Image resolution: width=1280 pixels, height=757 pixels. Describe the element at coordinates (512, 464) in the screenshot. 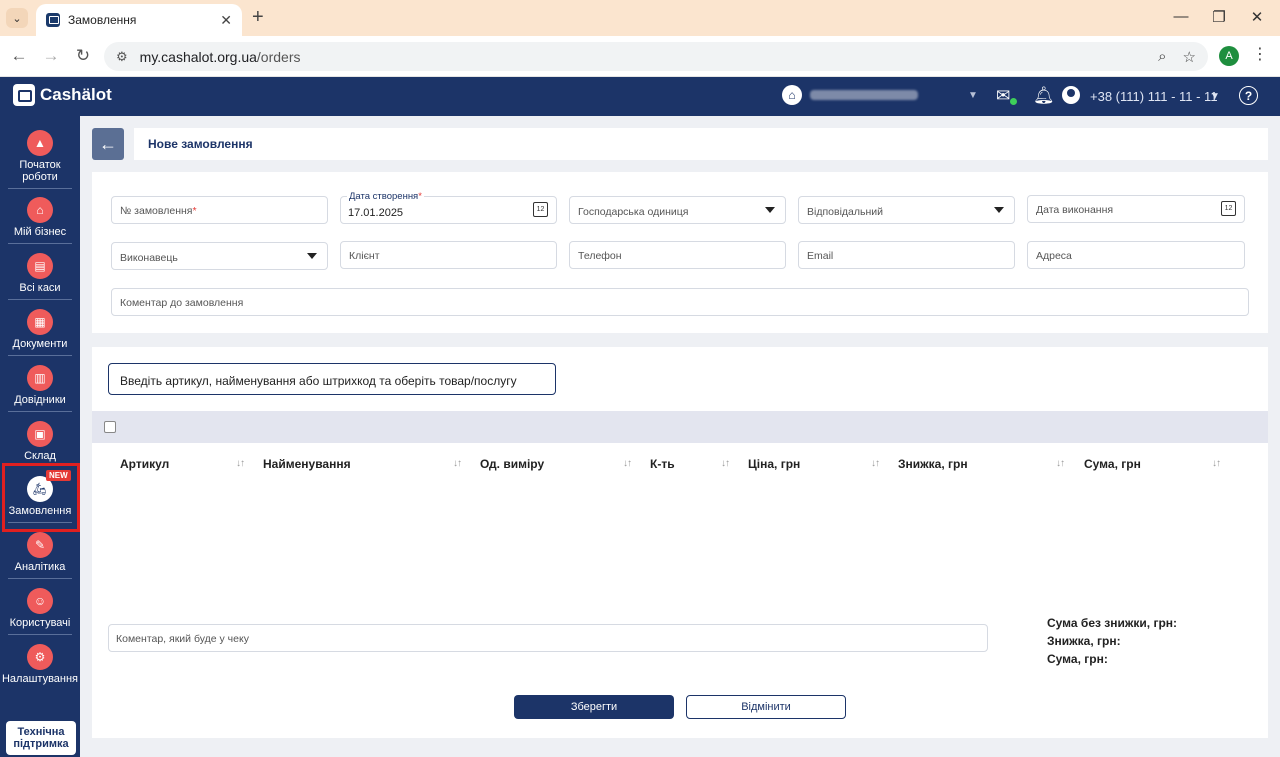

I see `column-header-unit: Од. виміру` at that location.